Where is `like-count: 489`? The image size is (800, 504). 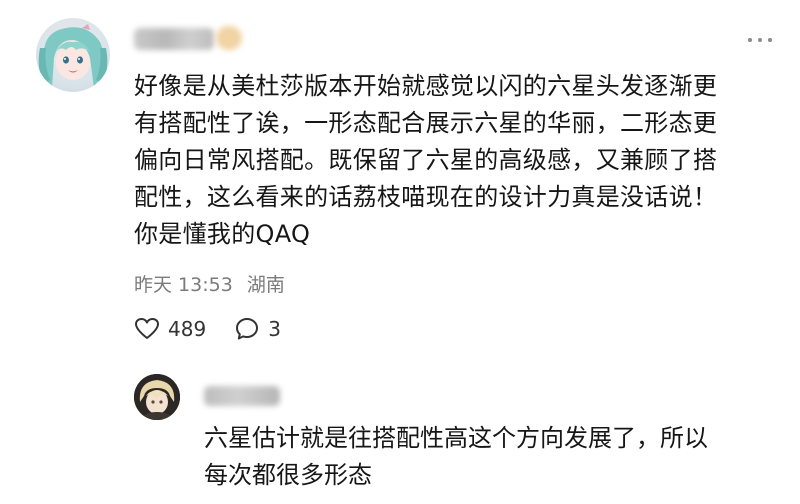
like-count: 489 is located at coordinates (187, 329).